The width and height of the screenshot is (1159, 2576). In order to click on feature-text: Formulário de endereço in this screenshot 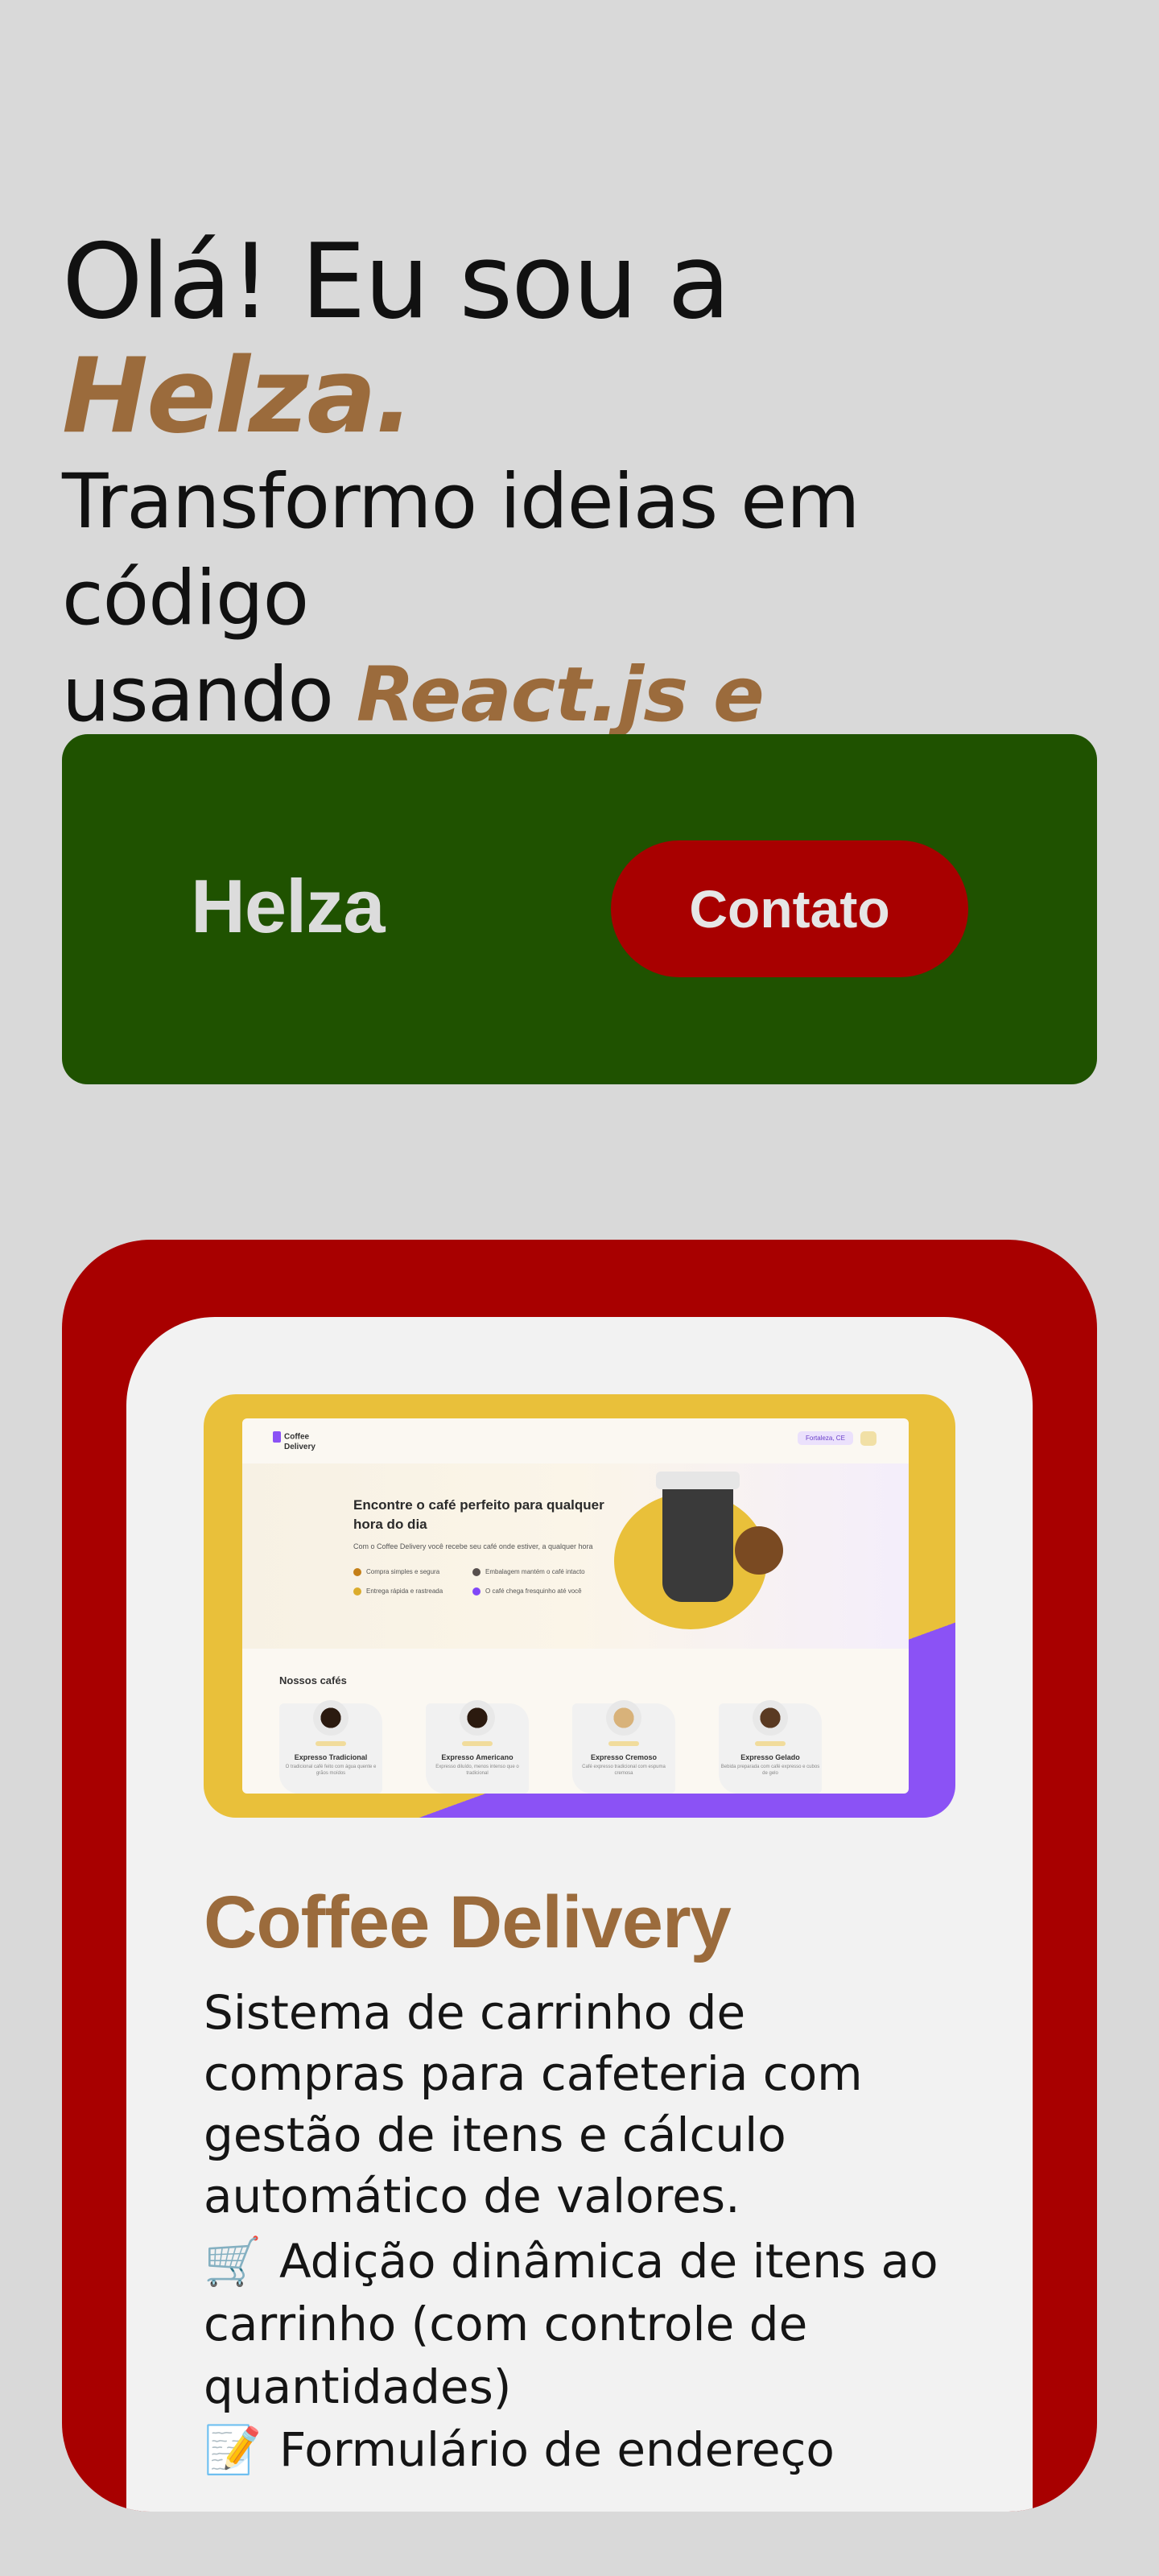, I will do `click(557, 2449)`.